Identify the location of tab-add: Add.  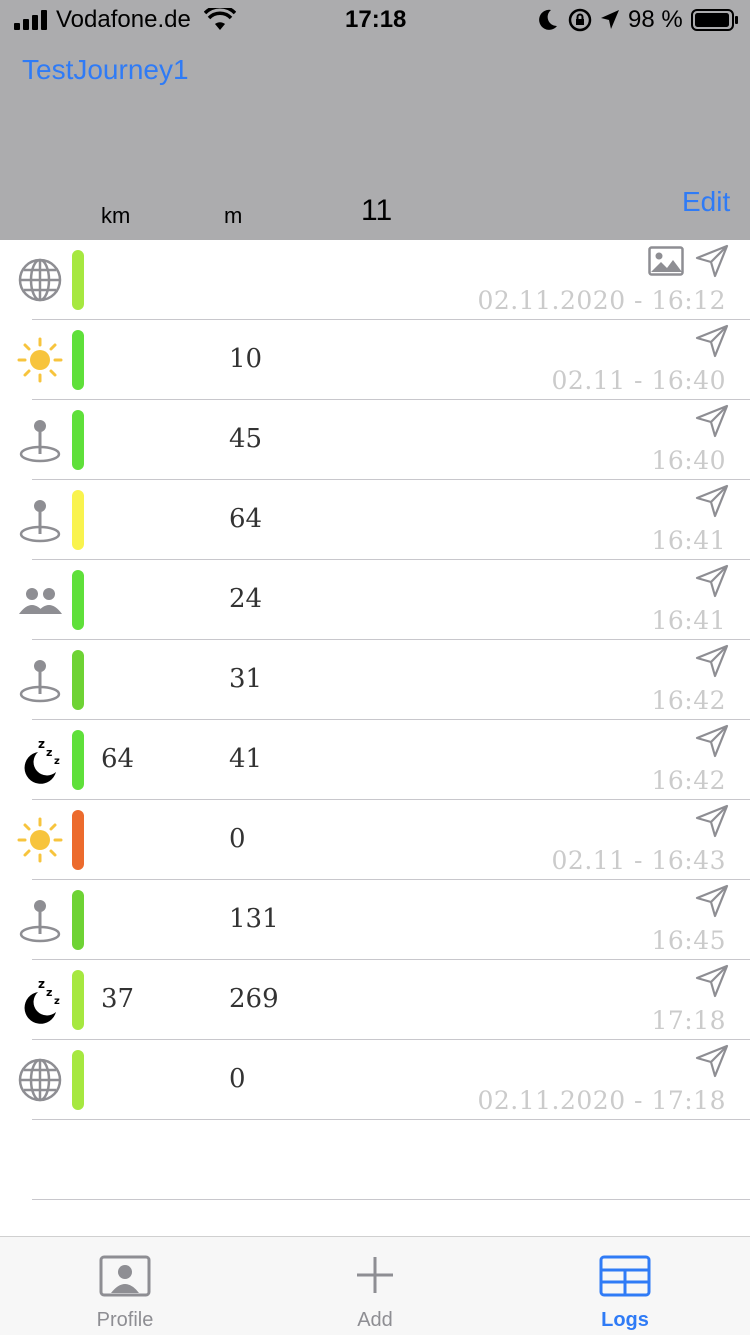
(375, 1286).